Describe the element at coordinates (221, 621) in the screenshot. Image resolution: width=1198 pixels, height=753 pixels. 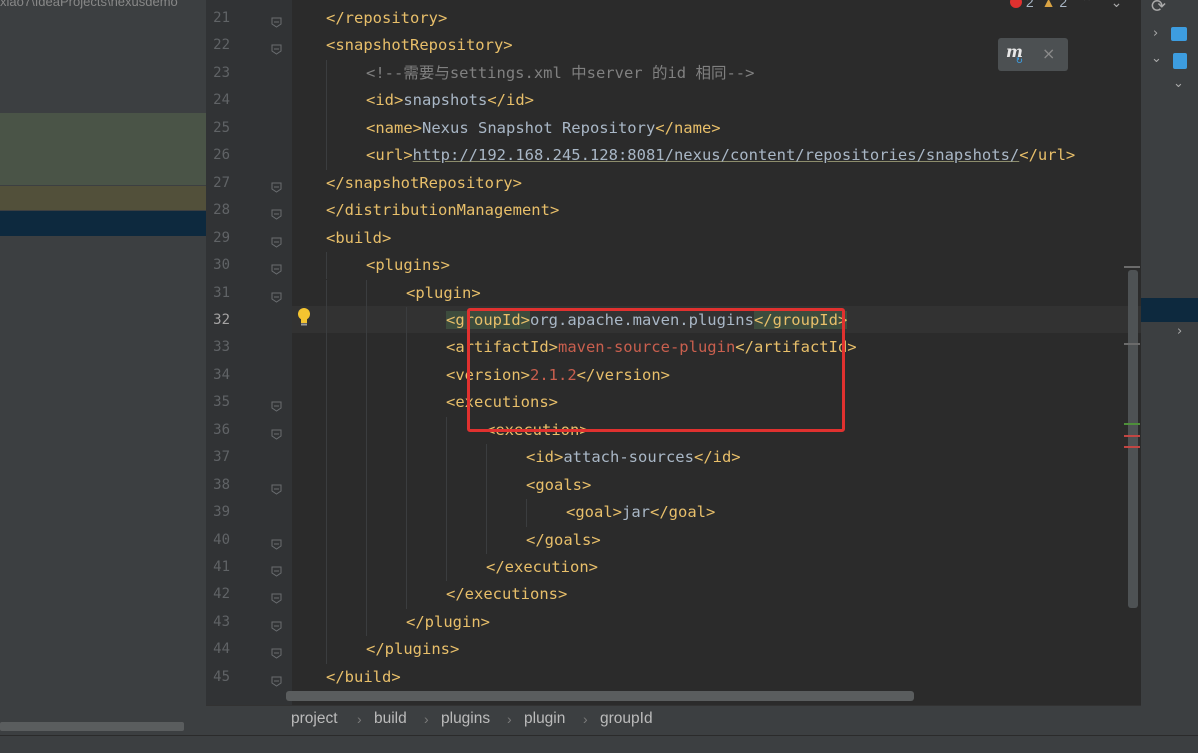
I see `line-number: 43` at that location.